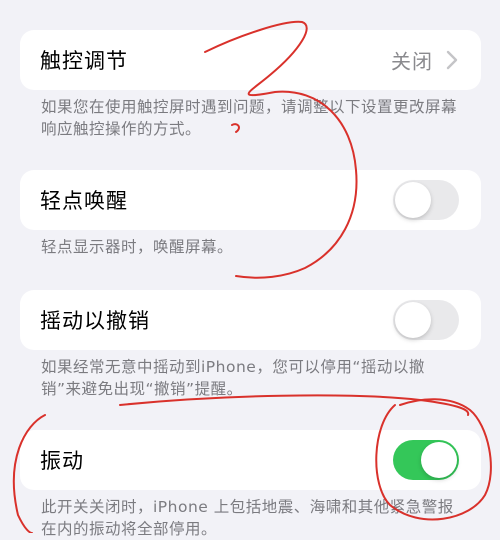 The height and width of the screenshot is (540, 500). What do you see at coordinates (412, 61) in the screenshot?
I see `touch-accommodations-value: 关闭` at bounding box center [412, 61].